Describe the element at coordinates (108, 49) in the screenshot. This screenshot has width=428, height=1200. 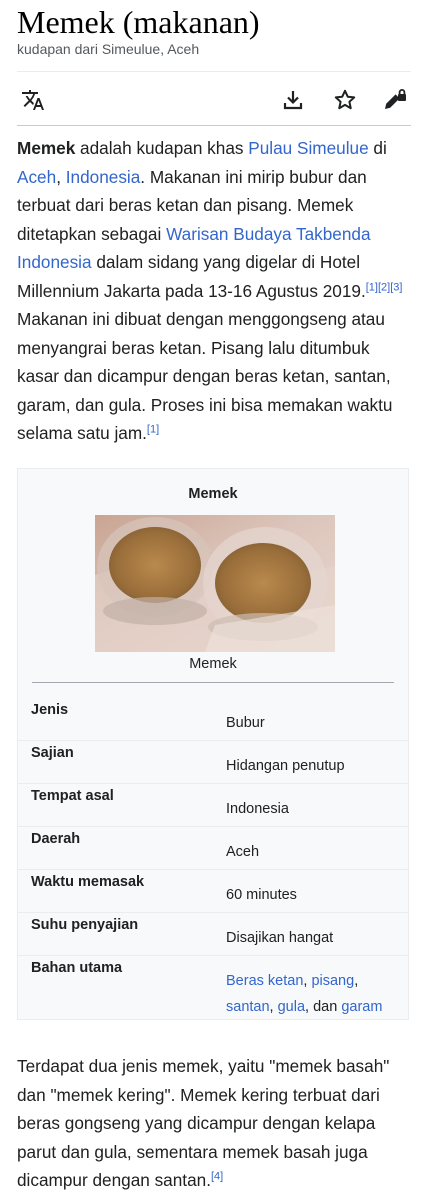
I see `page-subtitle: kudapan dari Simeulue, Aceh` at that location.